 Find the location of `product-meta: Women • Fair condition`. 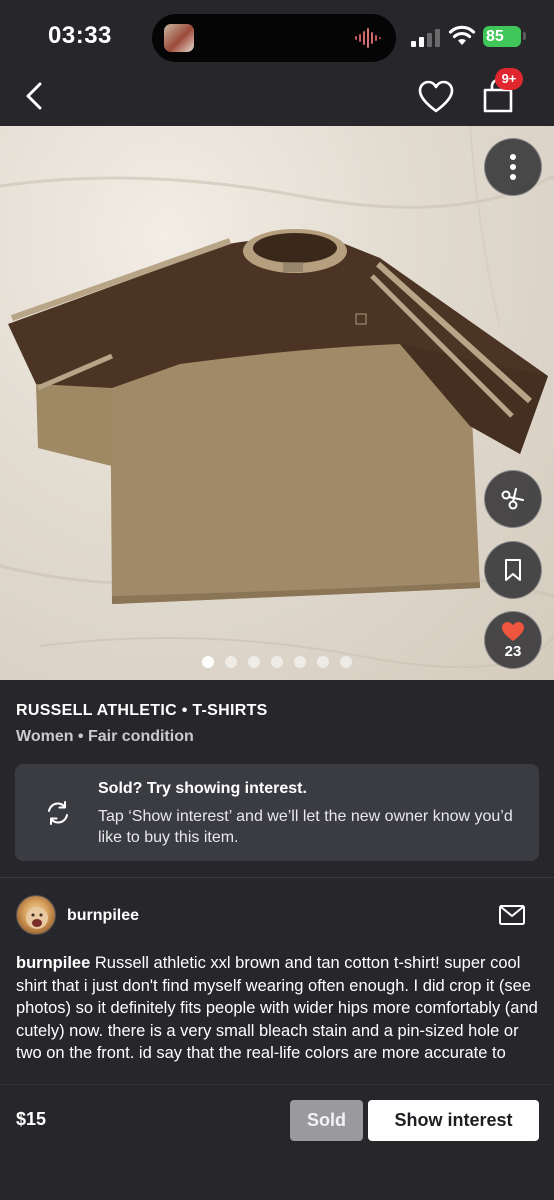

product-meta: Women • Fair condition is located at coordinates (105, 736).